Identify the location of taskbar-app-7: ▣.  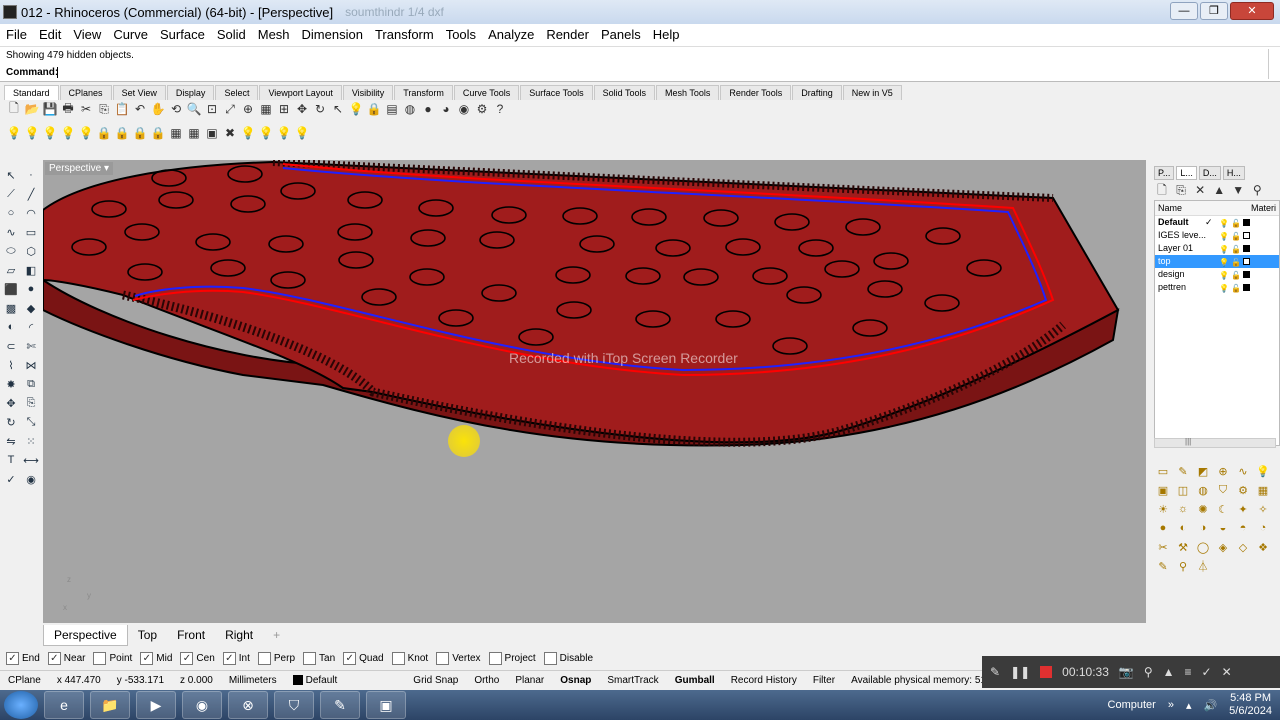
(386, 705).